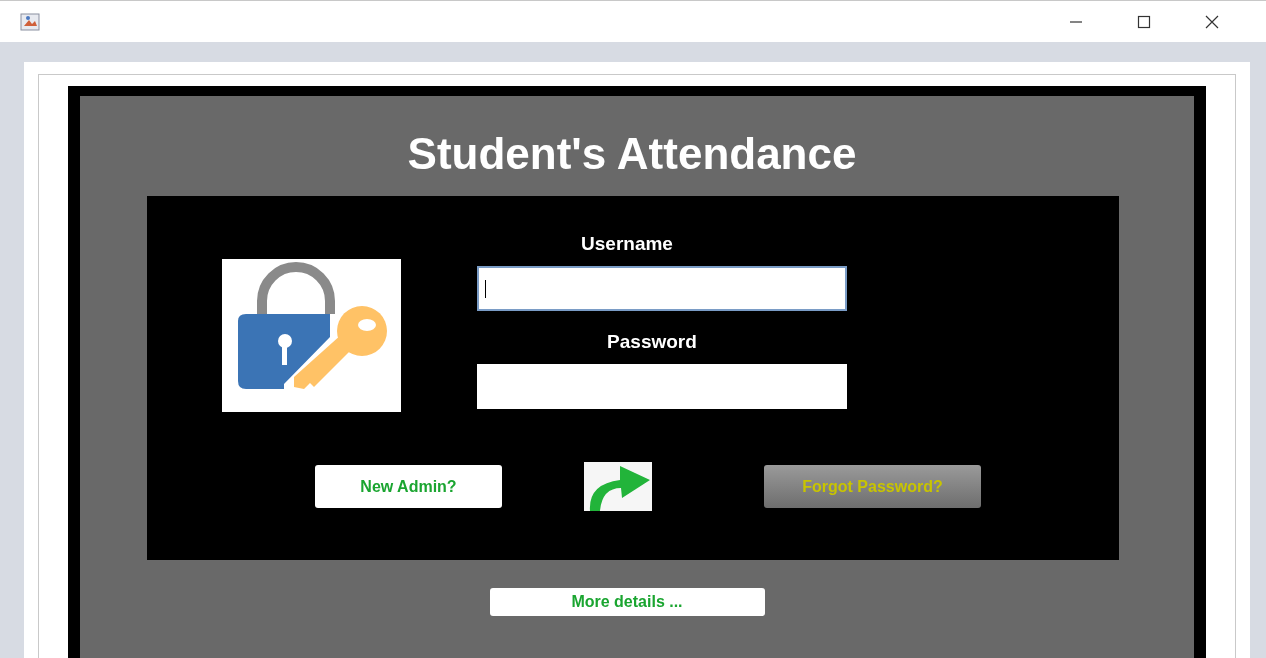  I want to click on field-label: Username, so click(627, 244).